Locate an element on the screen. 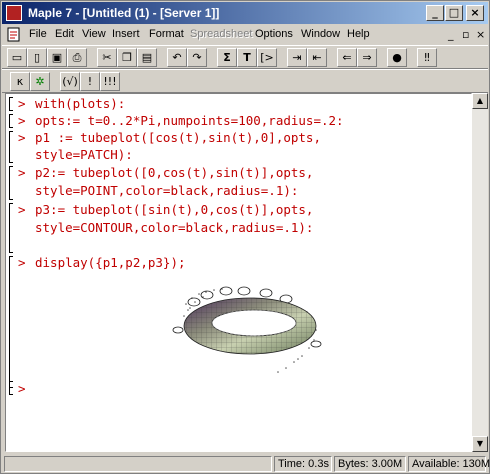  maple-input-line: p2:= tubeplot([0,cos(t),sin(t)],opts, is located at coordinates (174, 172).